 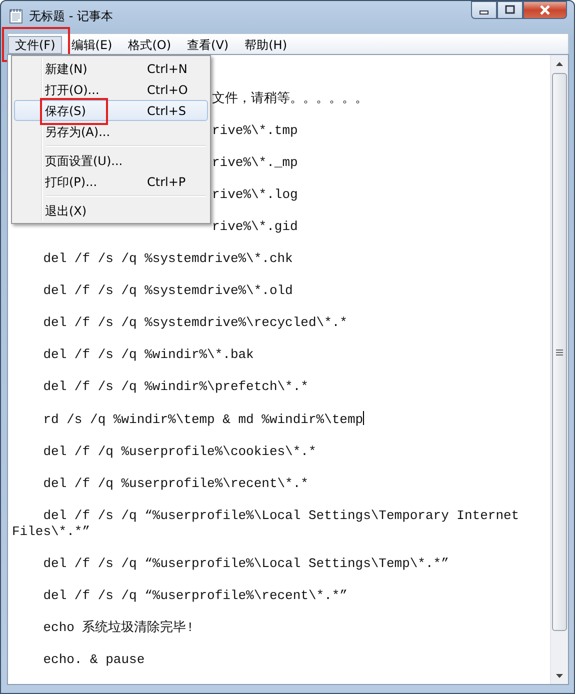 I want to click on window-title: 无标题 - 记事本, so click(x=71, y=16).